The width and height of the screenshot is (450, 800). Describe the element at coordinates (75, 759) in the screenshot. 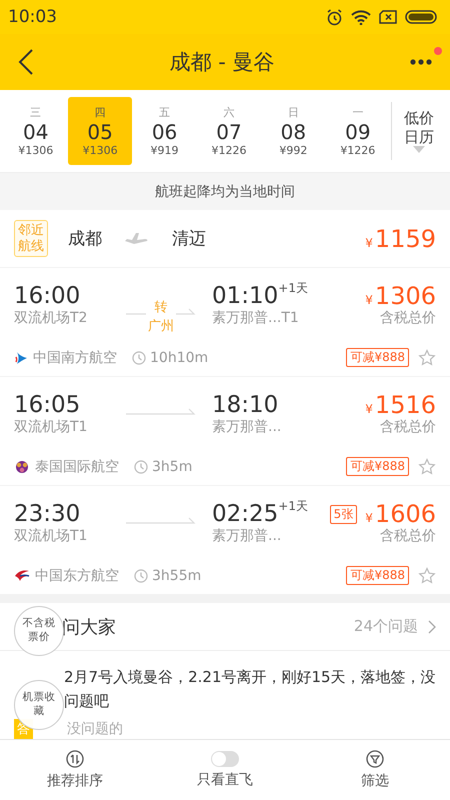

I see `sort-icon` at that location.